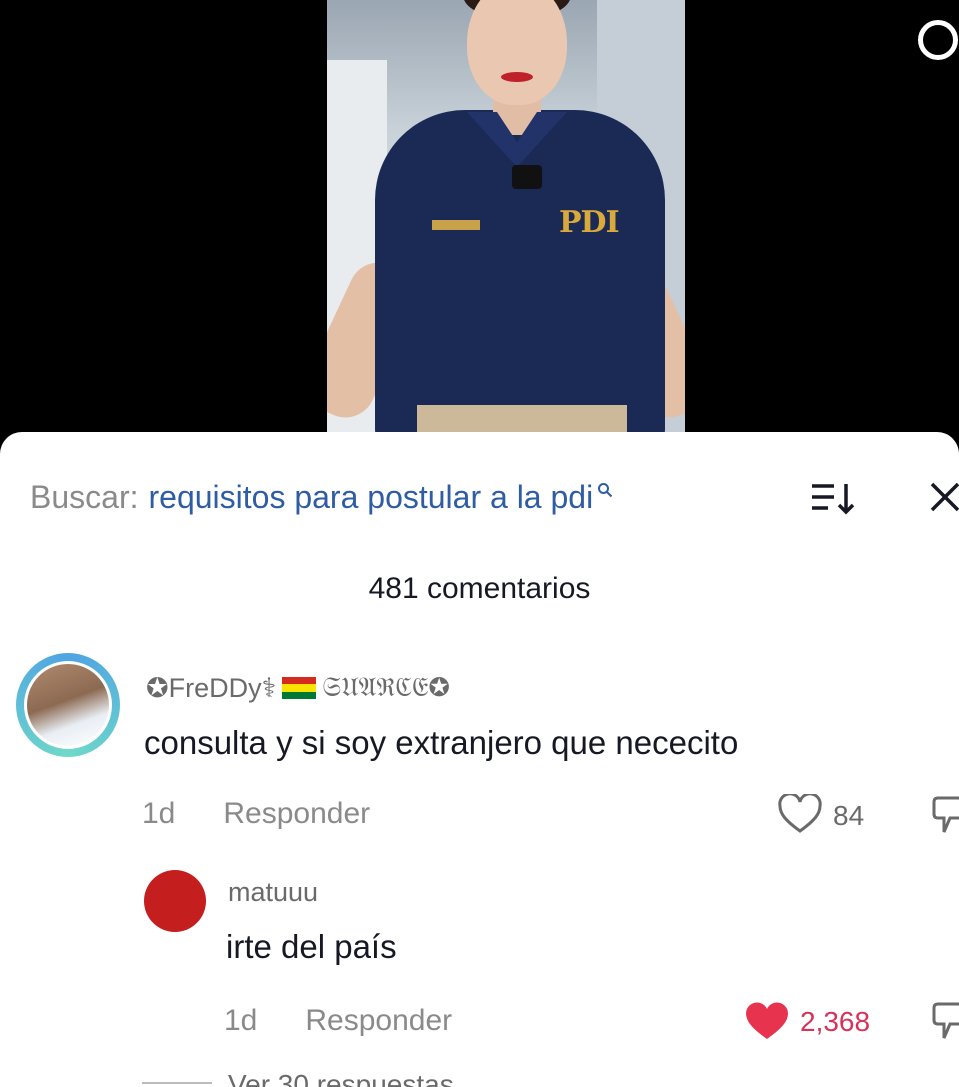 This screenshot has height=1087, width=959. What do you see at coordinates (386, 687) in the screenshot?
I see `username-part: 𝔖𝔘𝔄ℜℭ𝔈✪` at bounding box center [386, 687].